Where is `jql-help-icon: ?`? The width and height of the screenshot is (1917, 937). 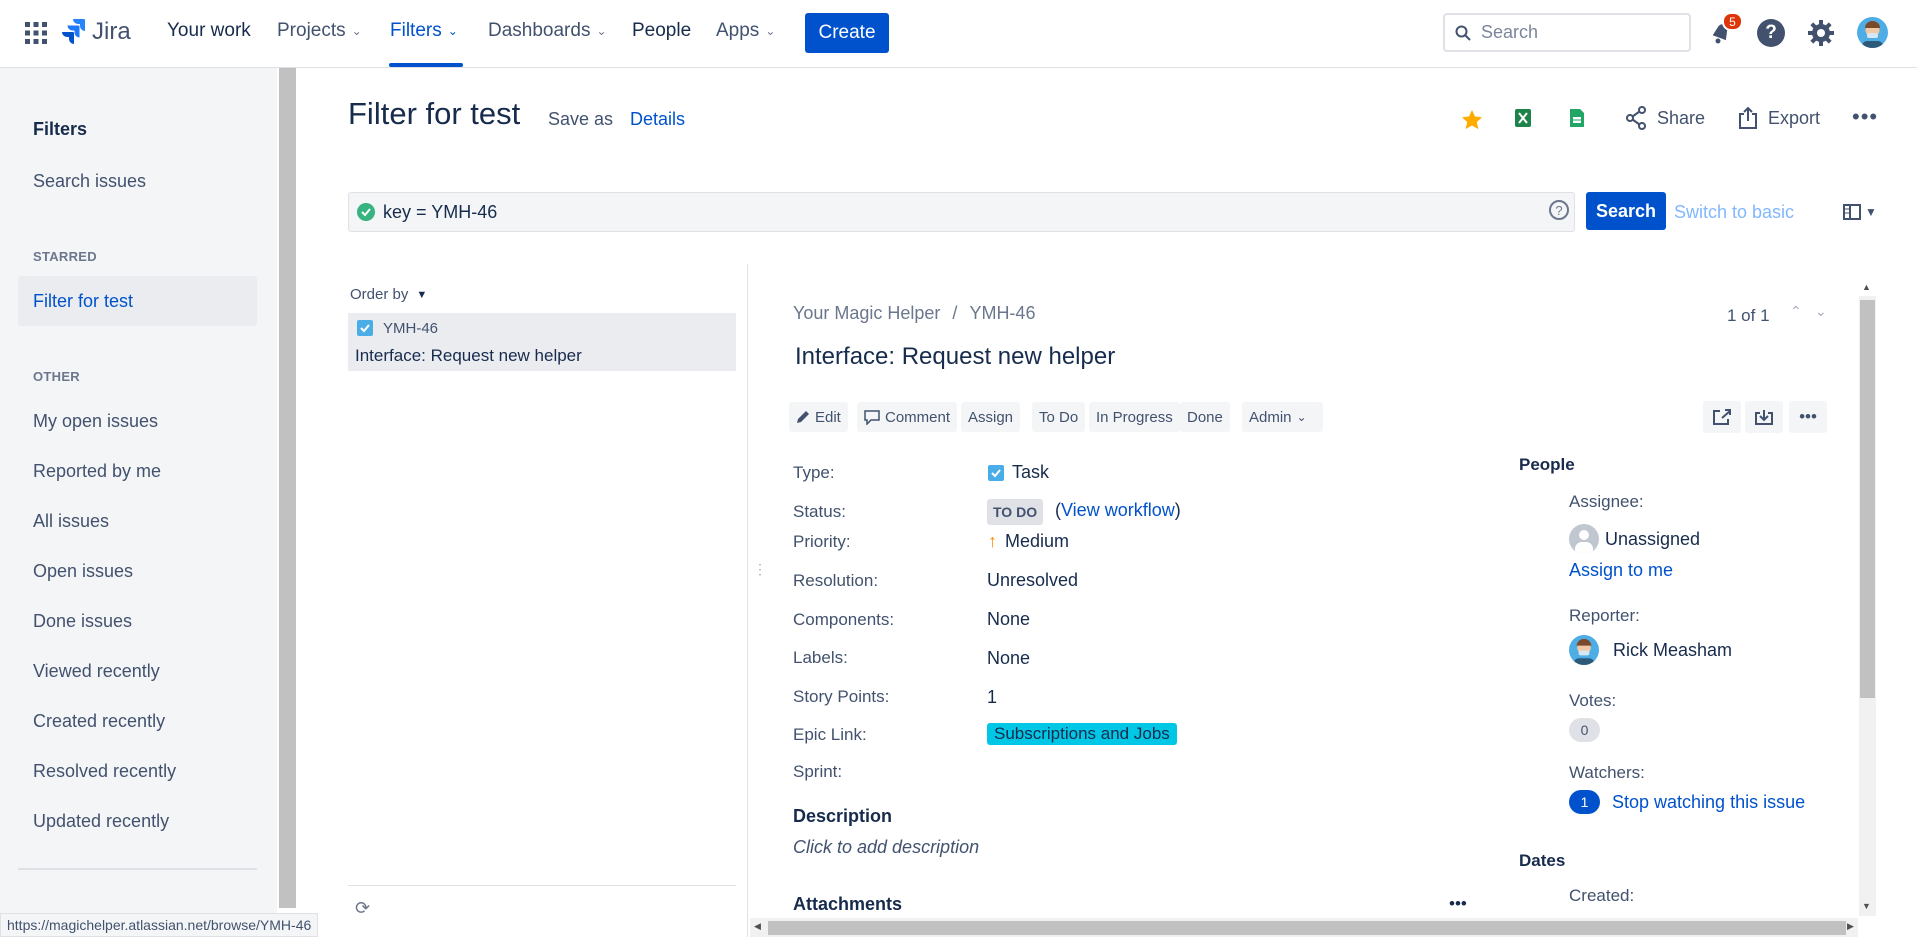 jql-help-icon: ? is located at coordinates (1559, 210).